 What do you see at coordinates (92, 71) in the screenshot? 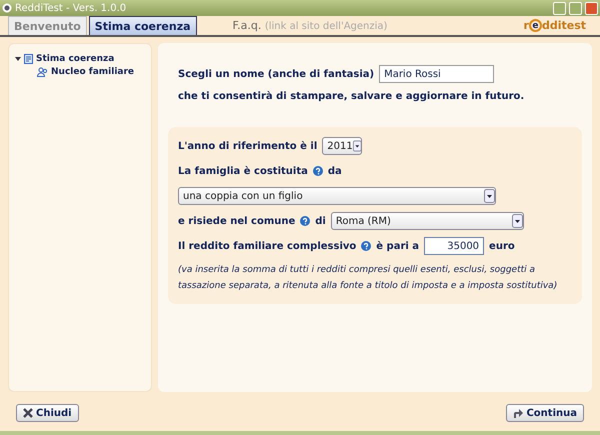
I see `tree-item: Nucleo familiare` at bounding box center [92, 71].